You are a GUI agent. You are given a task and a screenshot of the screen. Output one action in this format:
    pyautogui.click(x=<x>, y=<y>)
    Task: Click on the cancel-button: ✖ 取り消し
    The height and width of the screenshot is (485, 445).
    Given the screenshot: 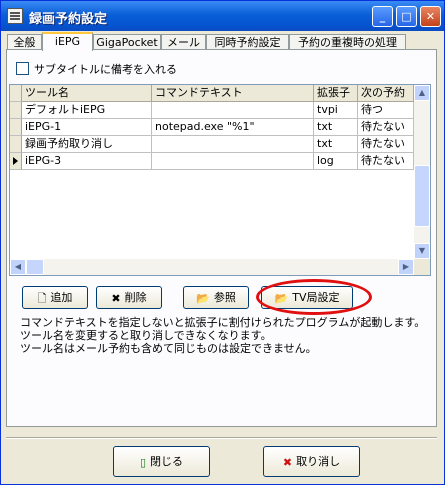 What is the action you would take?
    pyautogui.click(x=311, y=461)
    